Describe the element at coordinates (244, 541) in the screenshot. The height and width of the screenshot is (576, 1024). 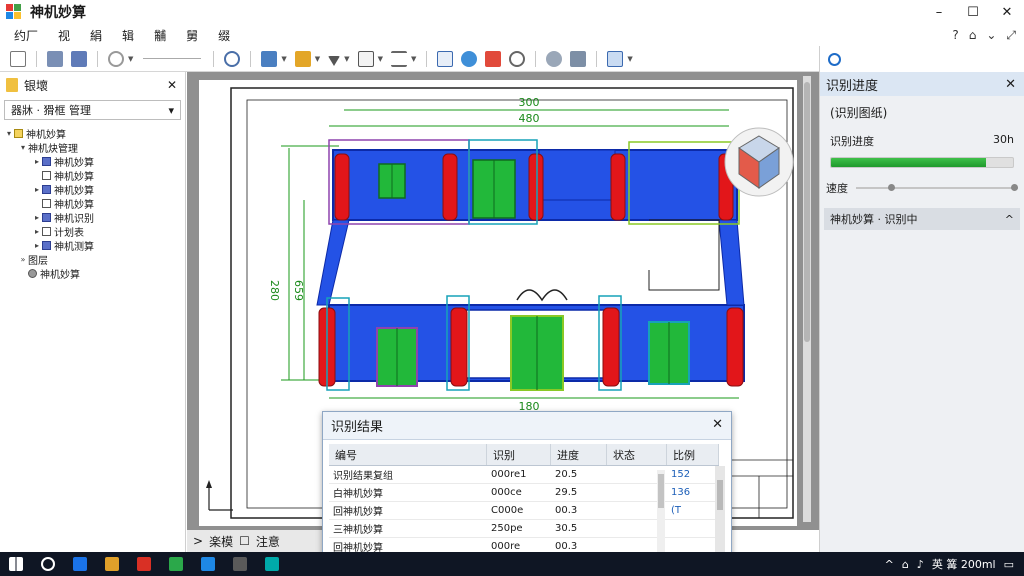
I see `tab-checkbox-icon: ☐` at that location.